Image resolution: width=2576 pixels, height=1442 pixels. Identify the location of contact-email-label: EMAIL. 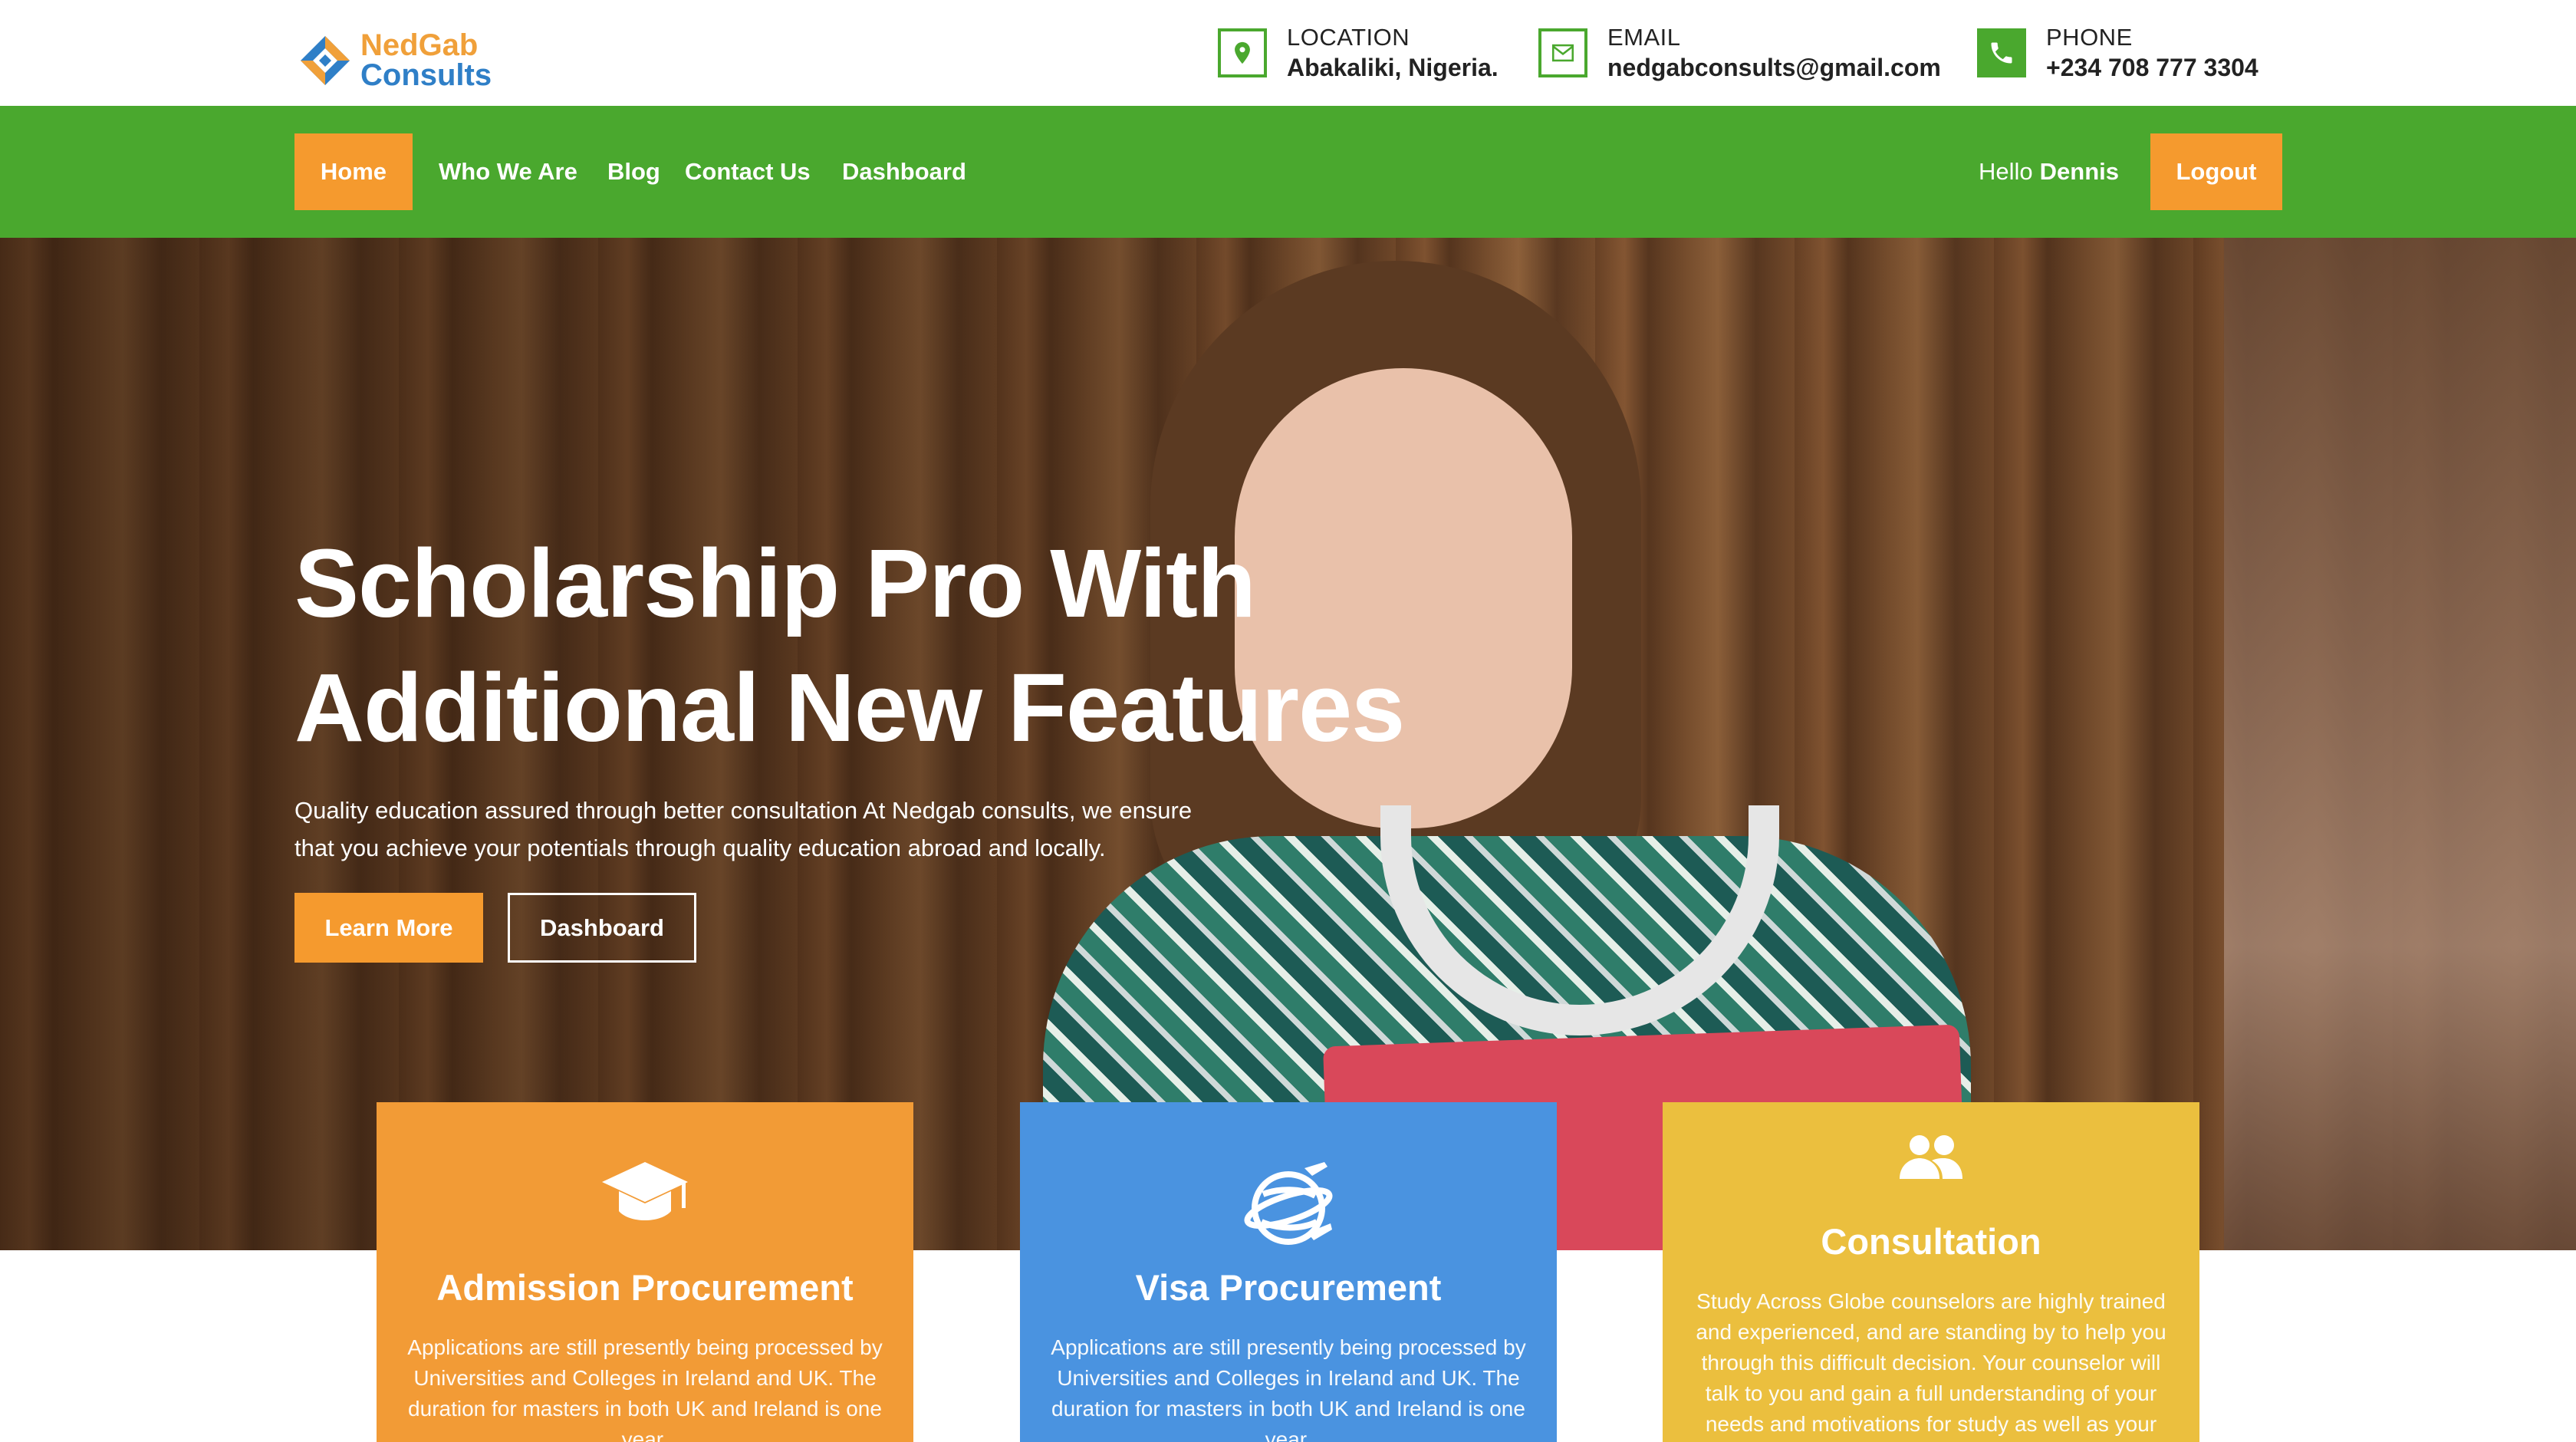
(1644, 37).